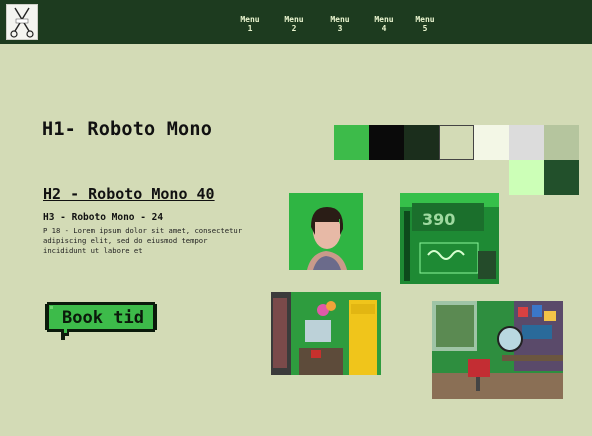  What do you see at coordinates (438, 219) in the screenshot?
I see `svg-text: 390` at bounding box center [438, 219].